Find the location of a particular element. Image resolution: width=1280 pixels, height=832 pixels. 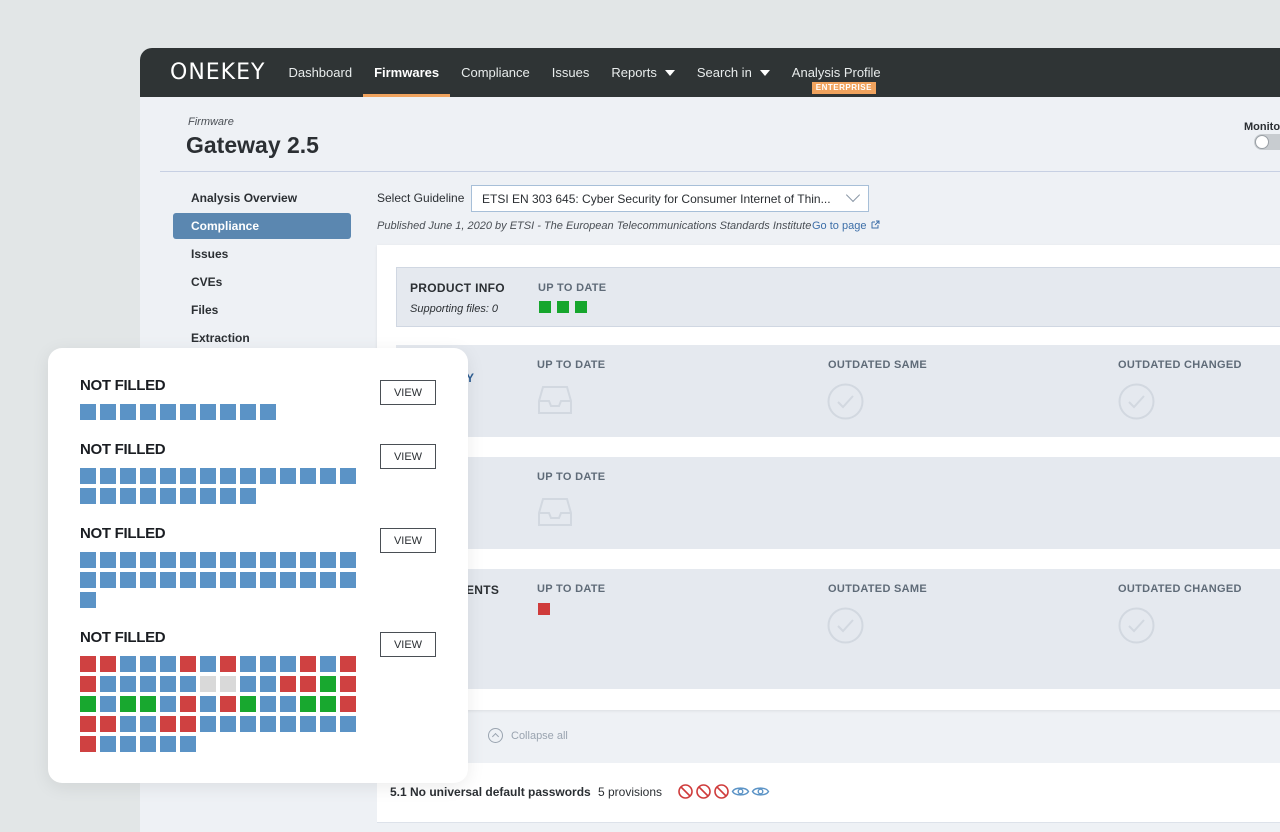

nav-compliance: Compliance is located at coordinates (495, 72).